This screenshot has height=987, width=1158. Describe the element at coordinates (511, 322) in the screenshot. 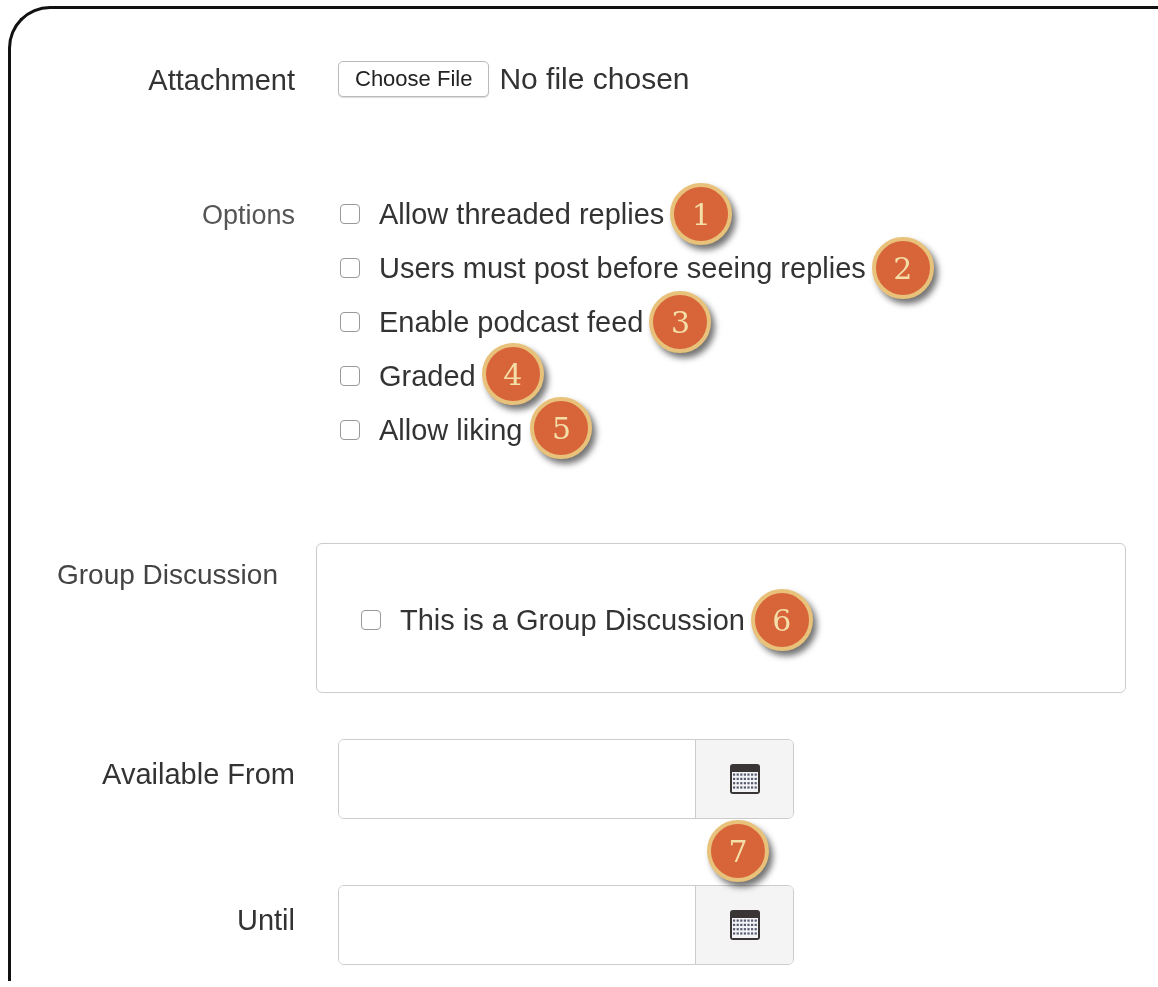

I see `option-label: Enable podcast feed` at that location.